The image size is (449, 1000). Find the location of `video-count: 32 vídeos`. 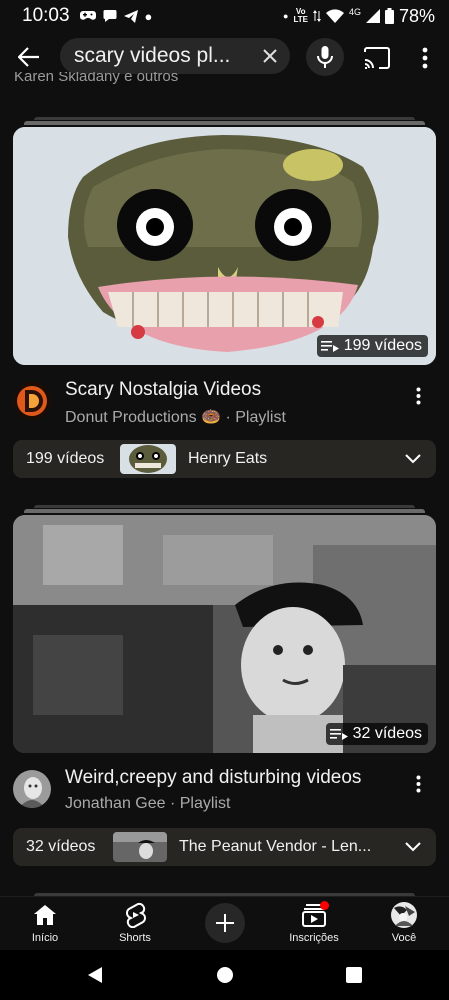

video-count: 32 vídeos is located at coordinates (387, 733).